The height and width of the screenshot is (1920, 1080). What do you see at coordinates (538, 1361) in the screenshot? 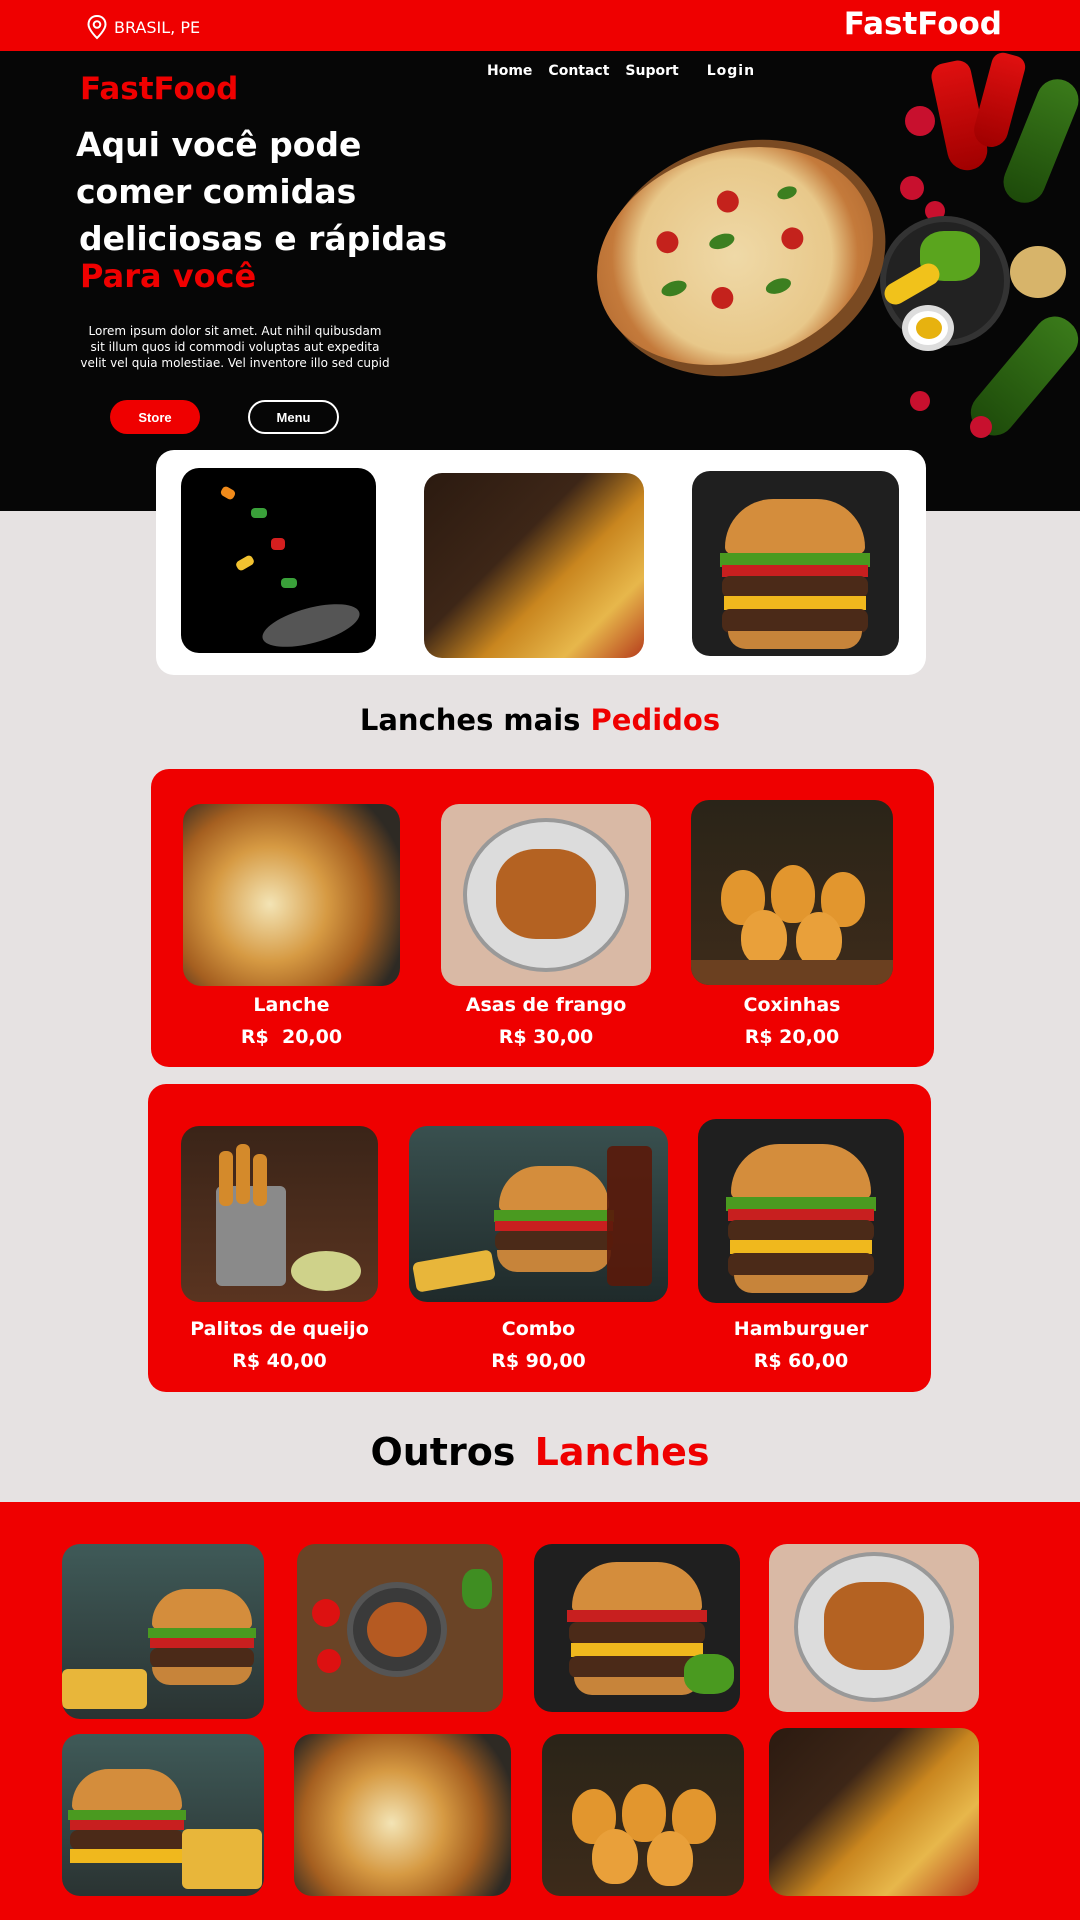
I see `product-price: R$ 90,00` at bounding box center [538, 1361].